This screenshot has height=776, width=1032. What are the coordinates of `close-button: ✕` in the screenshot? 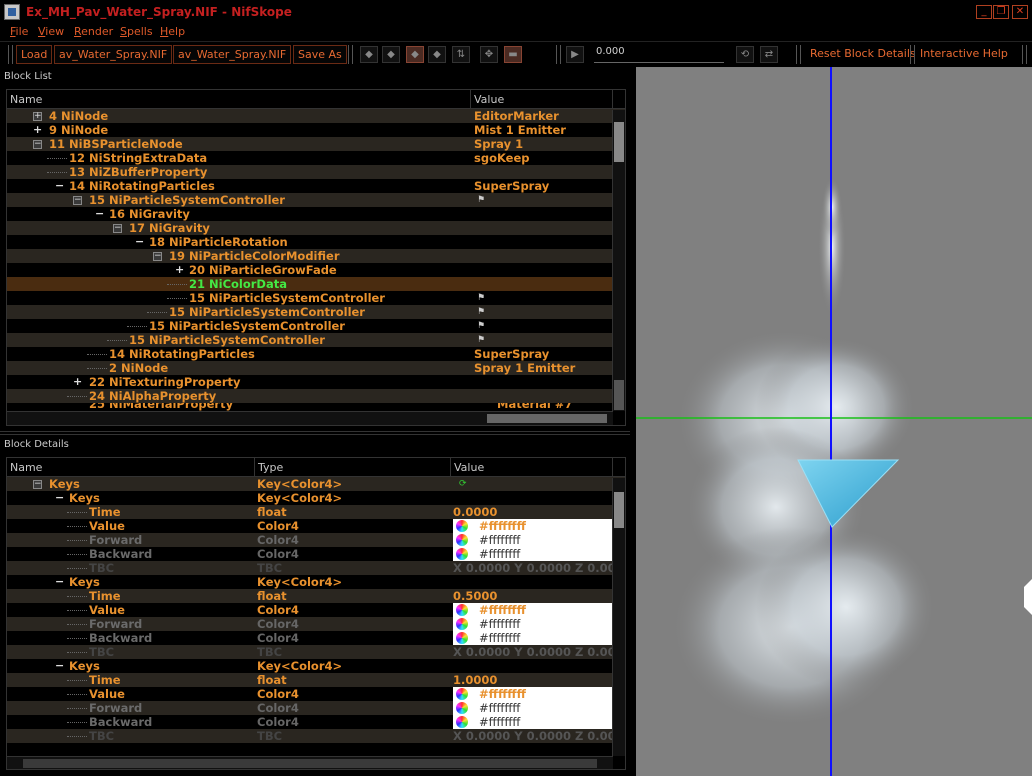 It's located at (1020, 12).